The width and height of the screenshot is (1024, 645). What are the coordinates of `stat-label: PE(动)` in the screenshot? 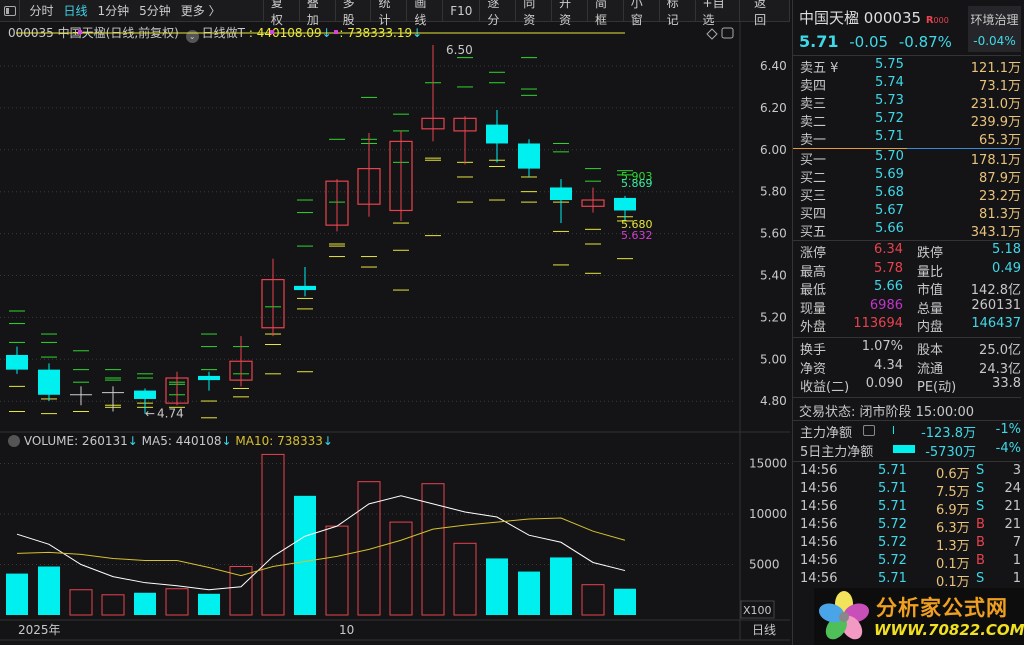 It's located at (937, 387).